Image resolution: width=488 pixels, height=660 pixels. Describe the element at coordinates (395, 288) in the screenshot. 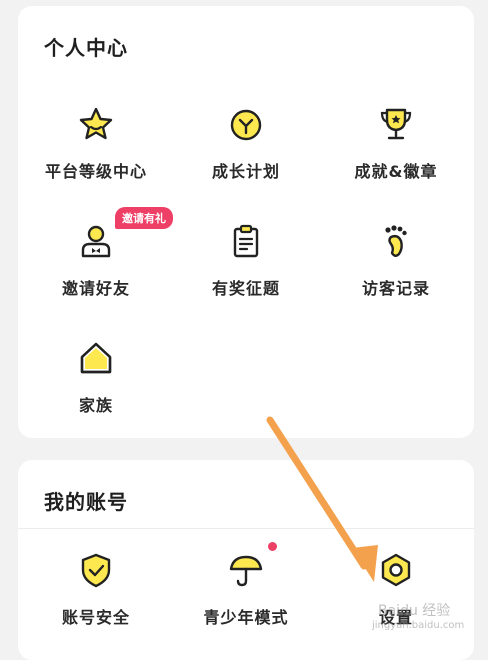

I see `item-label: 访客记录` at that location.